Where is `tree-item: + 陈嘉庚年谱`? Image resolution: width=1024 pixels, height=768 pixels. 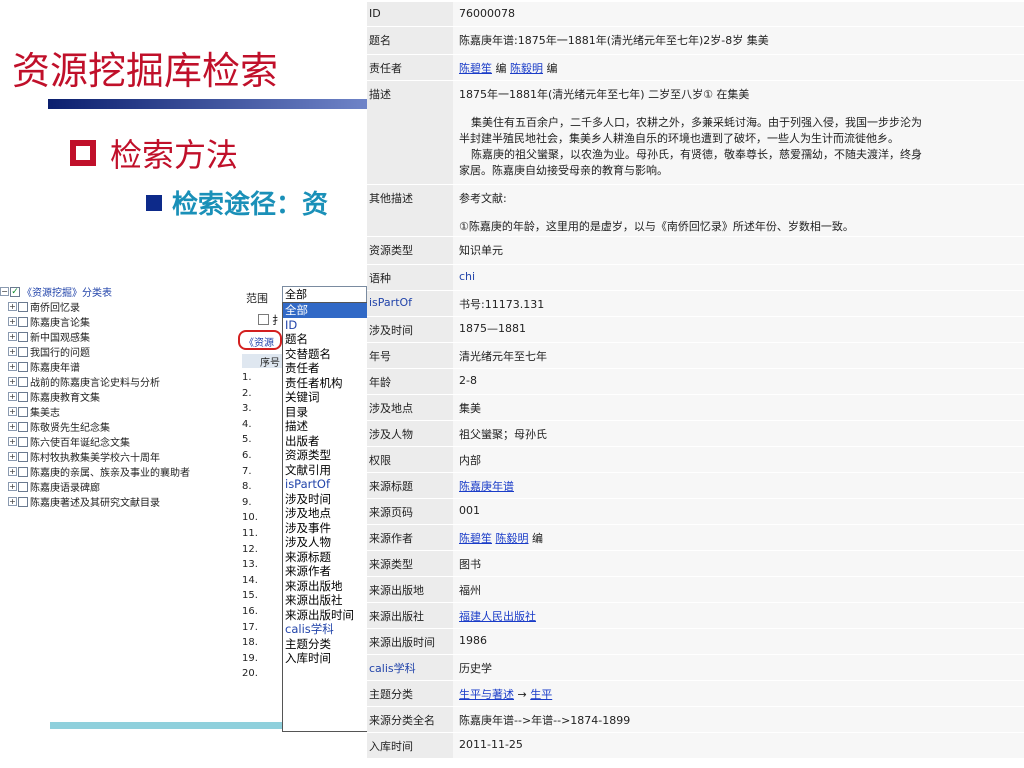 tree-item: + 陈嘉庚年谱 is located at coordinates (116, 366).